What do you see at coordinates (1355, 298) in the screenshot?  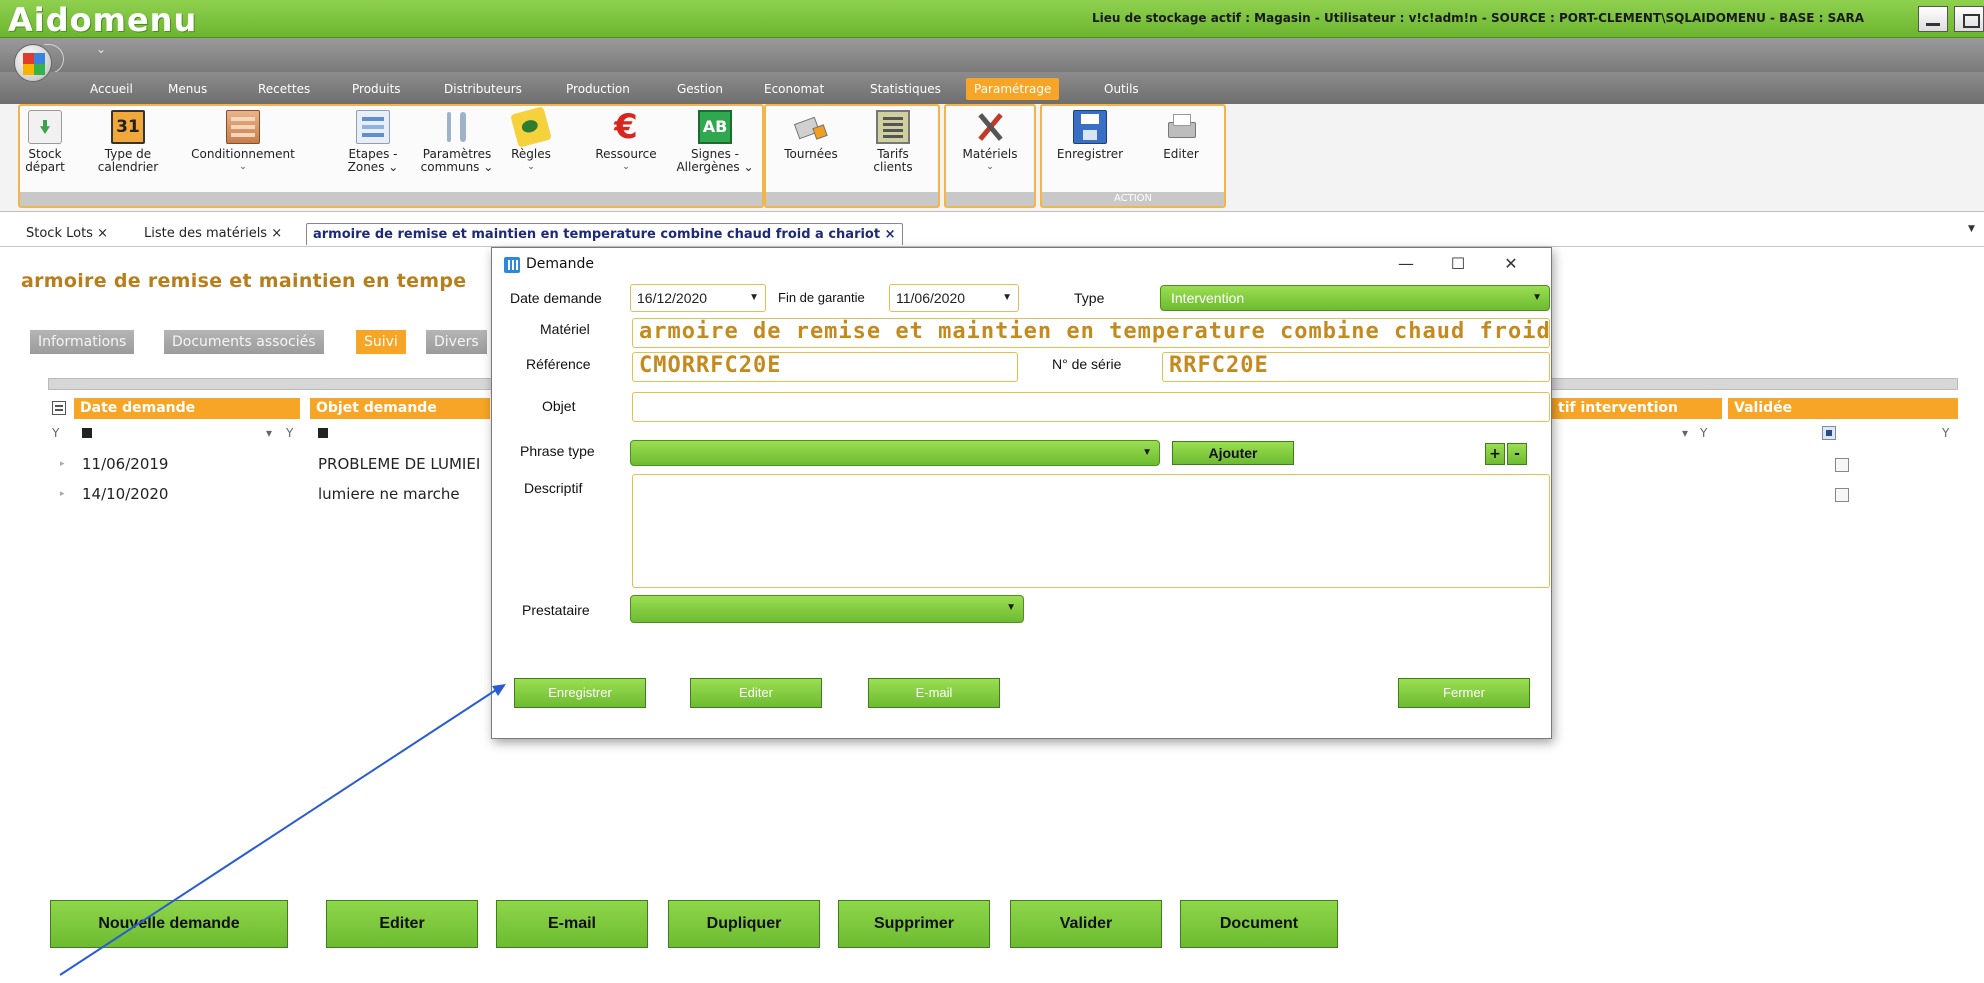 I see `type-select: Intervention ▼` at bounding box center [1355, 298].